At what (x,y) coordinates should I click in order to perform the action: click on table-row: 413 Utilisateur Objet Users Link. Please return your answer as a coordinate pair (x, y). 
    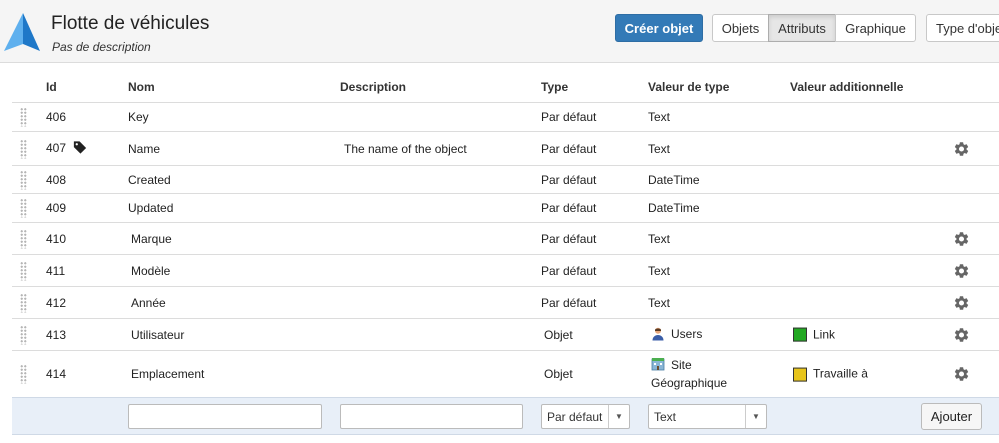
    Looking at the image, I should click on (505, 334).